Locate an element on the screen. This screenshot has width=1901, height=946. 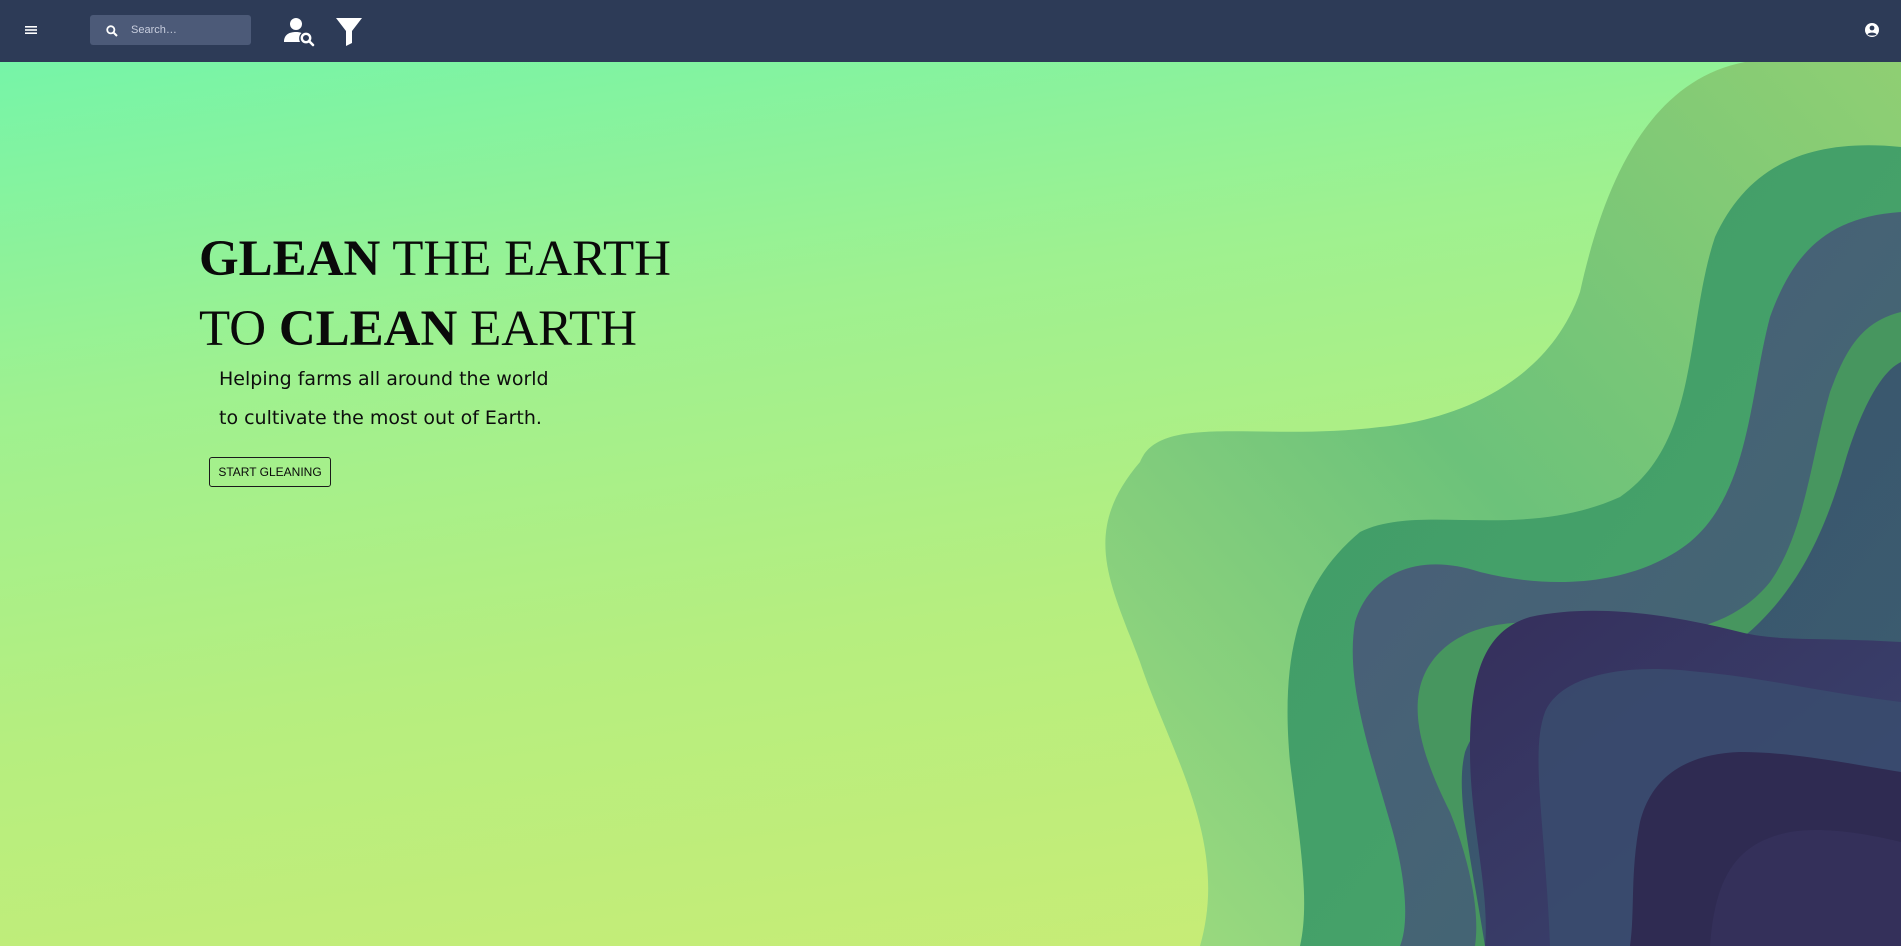
account-circle-icon is located at coordinates (1872, 30).